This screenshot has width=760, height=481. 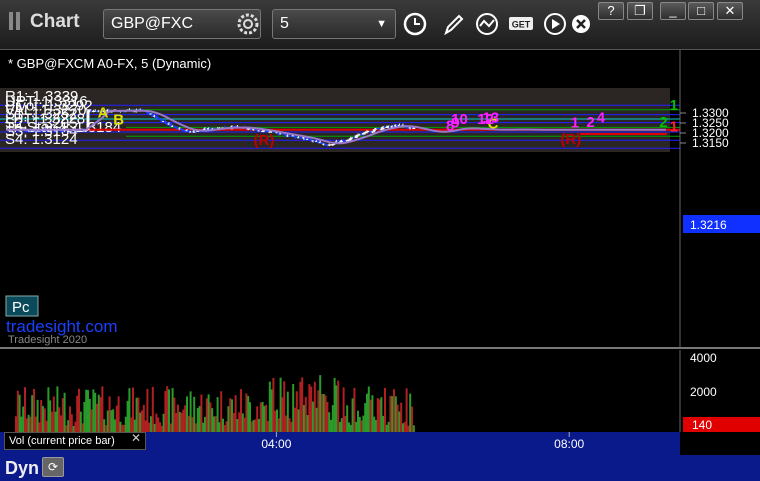 What do you see at coordinates (136, 438) in the screenshot?
I see `close-icon: ✕` at bounding box center [136, 438].